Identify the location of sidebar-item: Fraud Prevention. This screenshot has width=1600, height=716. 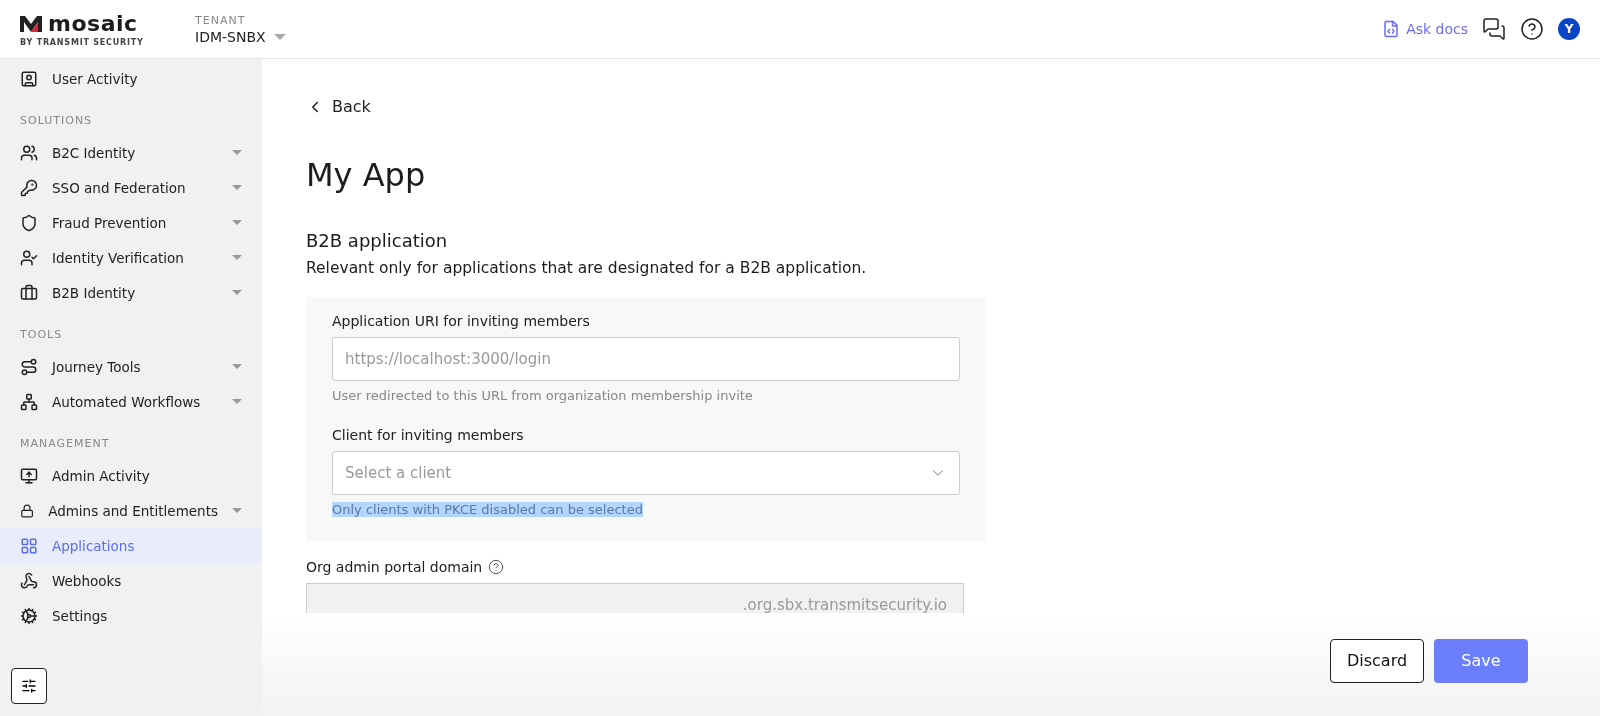
(131, 222).